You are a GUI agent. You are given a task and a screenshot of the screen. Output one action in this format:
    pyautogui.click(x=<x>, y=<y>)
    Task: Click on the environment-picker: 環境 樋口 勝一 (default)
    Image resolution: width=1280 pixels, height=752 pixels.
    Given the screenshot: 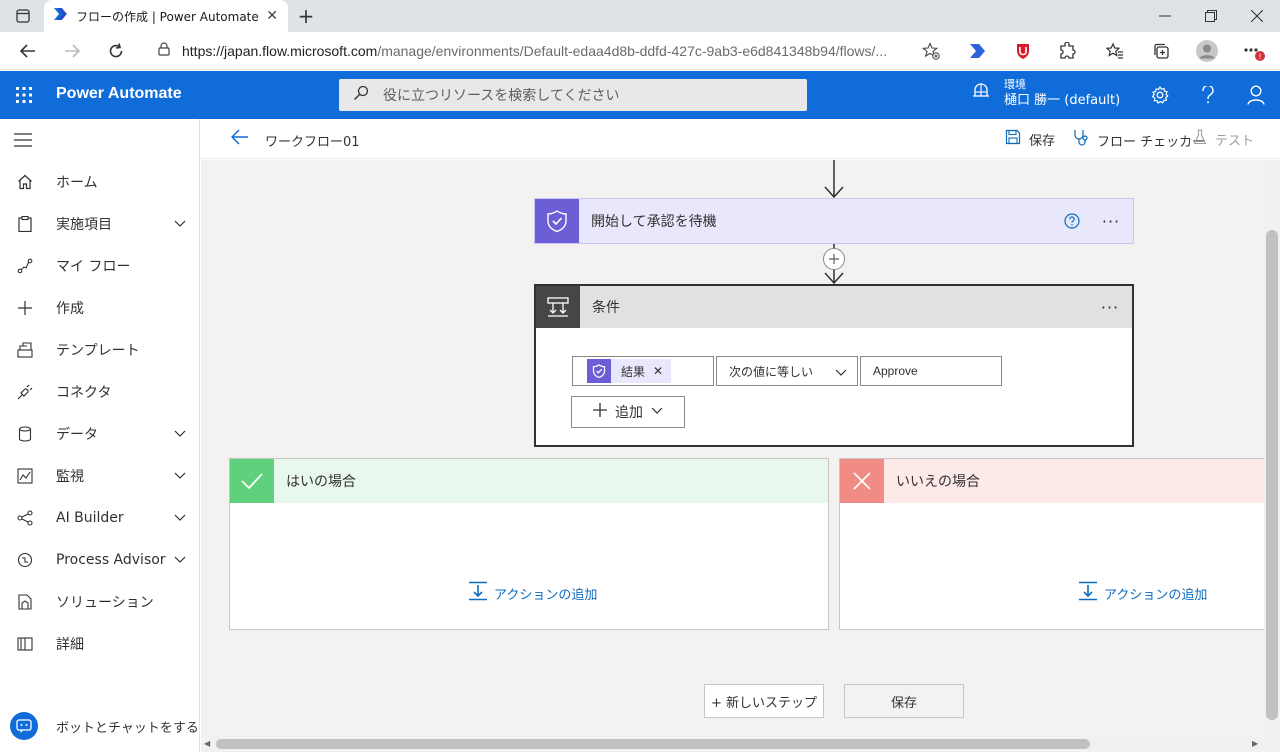 What is the action you would take?
    pyautogui.click(x=1046, y=93)
    